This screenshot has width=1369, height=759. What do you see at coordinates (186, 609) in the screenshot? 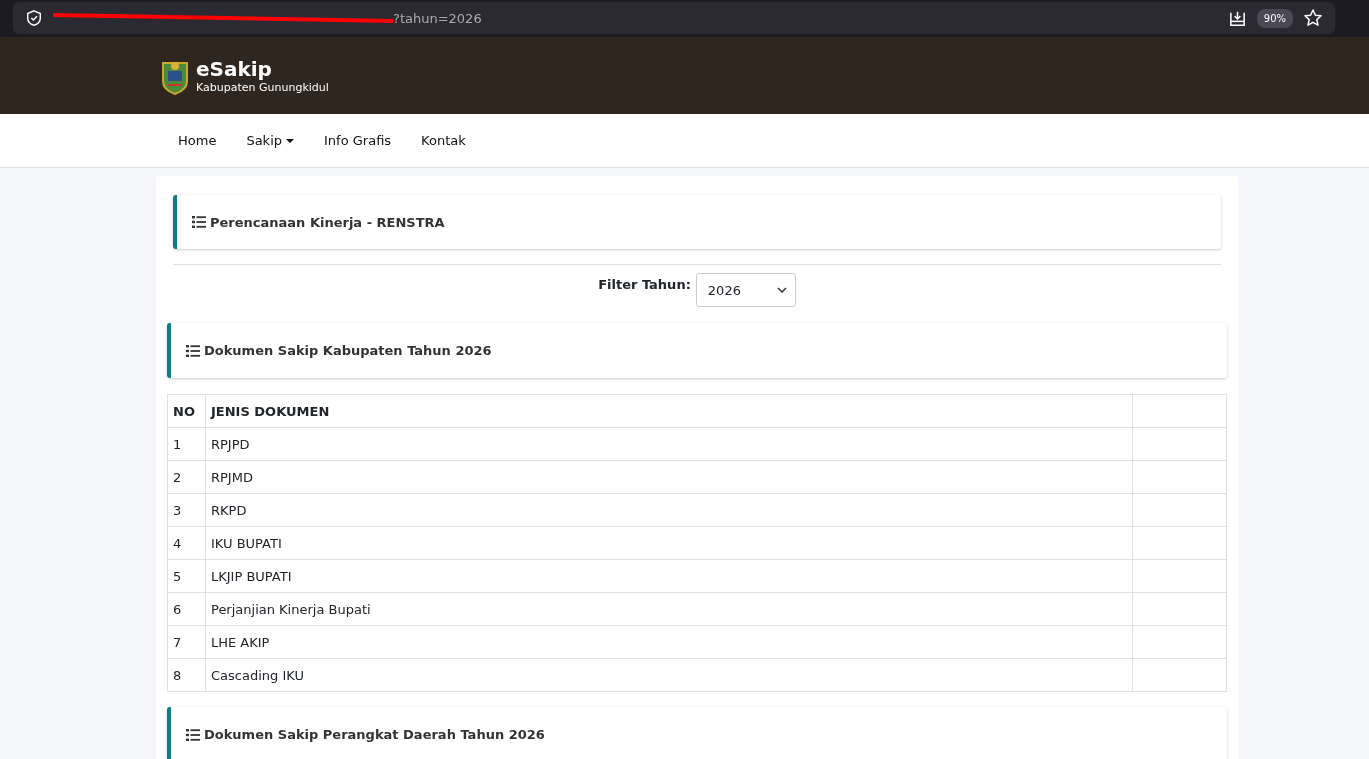
I see `table-cell: 6` at bounding box center [186, 609].